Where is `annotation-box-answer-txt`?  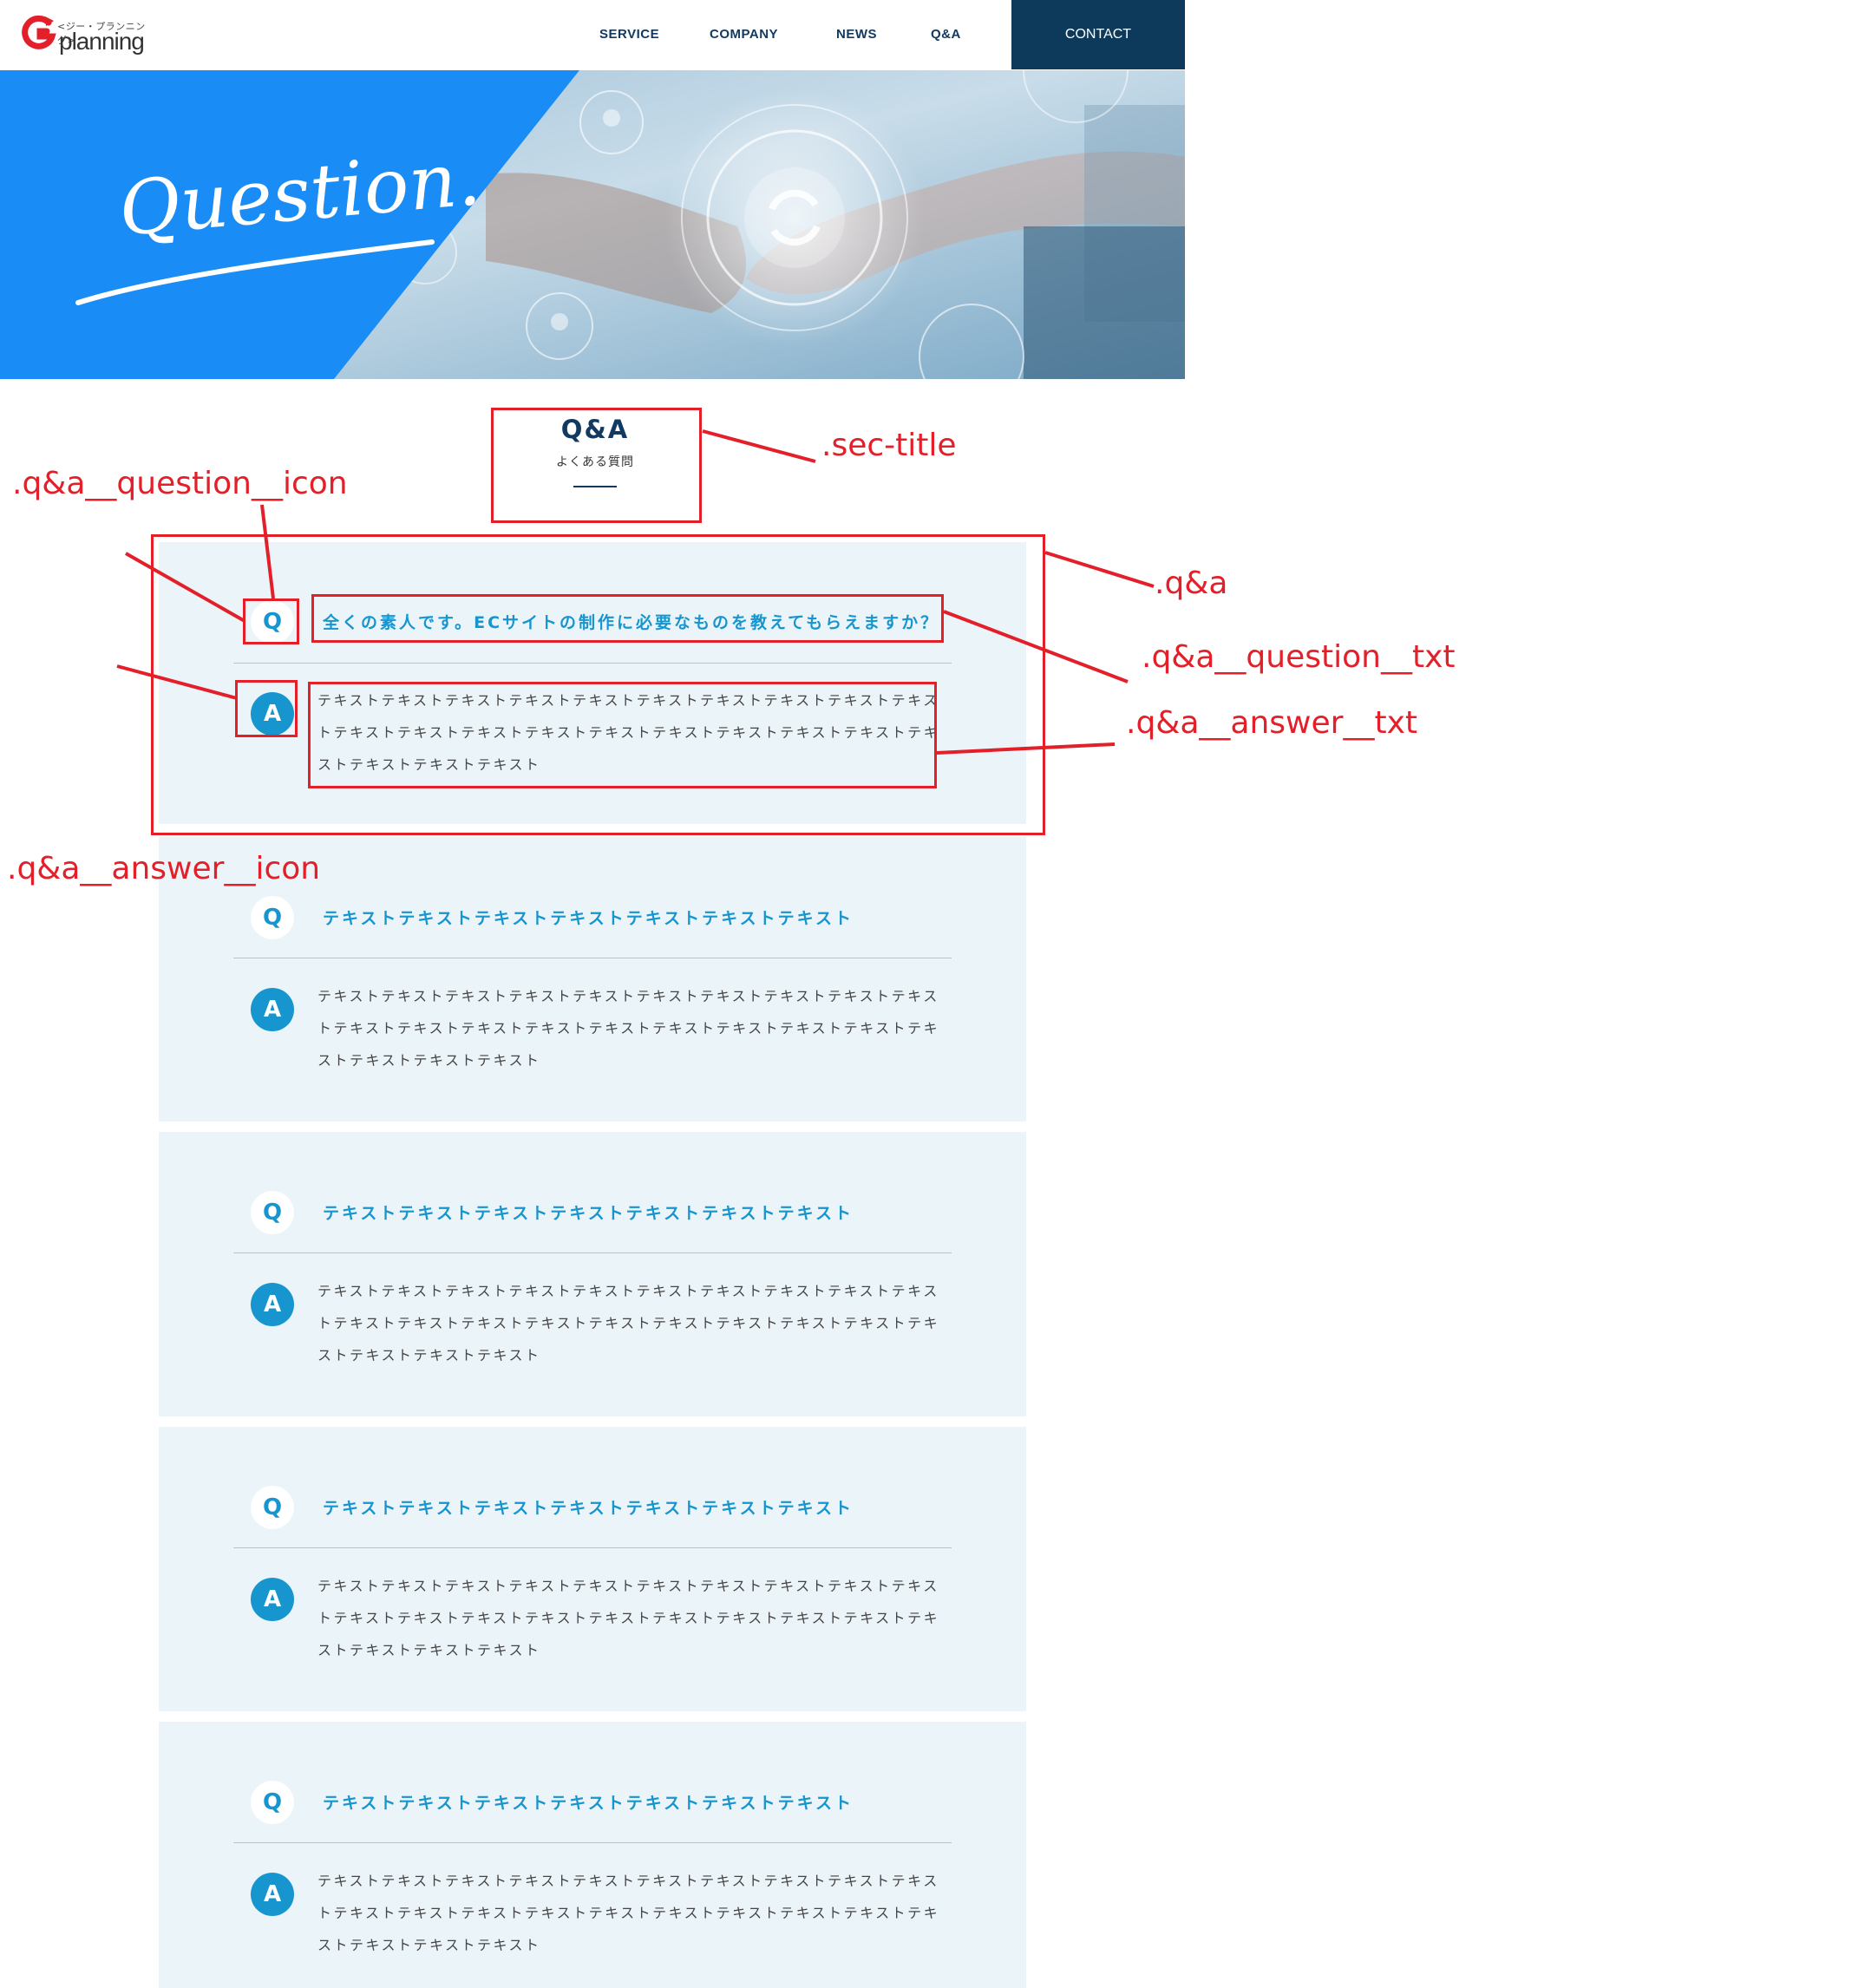
annotation-box-answer-txt is located at coordinates (623, 735).